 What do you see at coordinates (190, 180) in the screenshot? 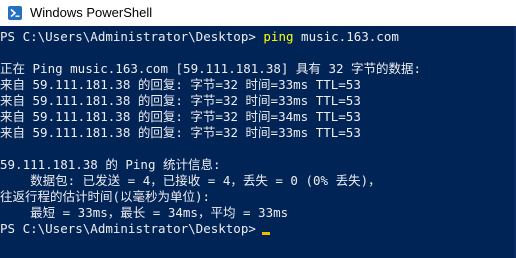
I see `stats-packets: 数据包: 已发送 = 4，已接收 = 4，丢失 = 0 (0% 丢失)，` at bounding box center [190, 180].